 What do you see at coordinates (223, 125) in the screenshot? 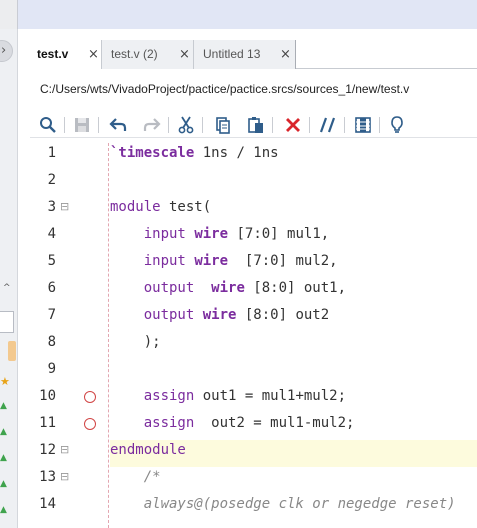
I see `copy-icon` at bounding box center [223, 125].